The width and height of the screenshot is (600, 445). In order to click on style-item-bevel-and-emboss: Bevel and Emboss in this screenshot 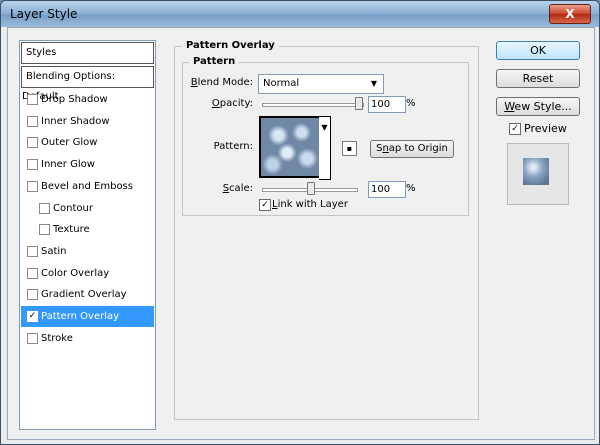, I will do `click(87, 186)`.